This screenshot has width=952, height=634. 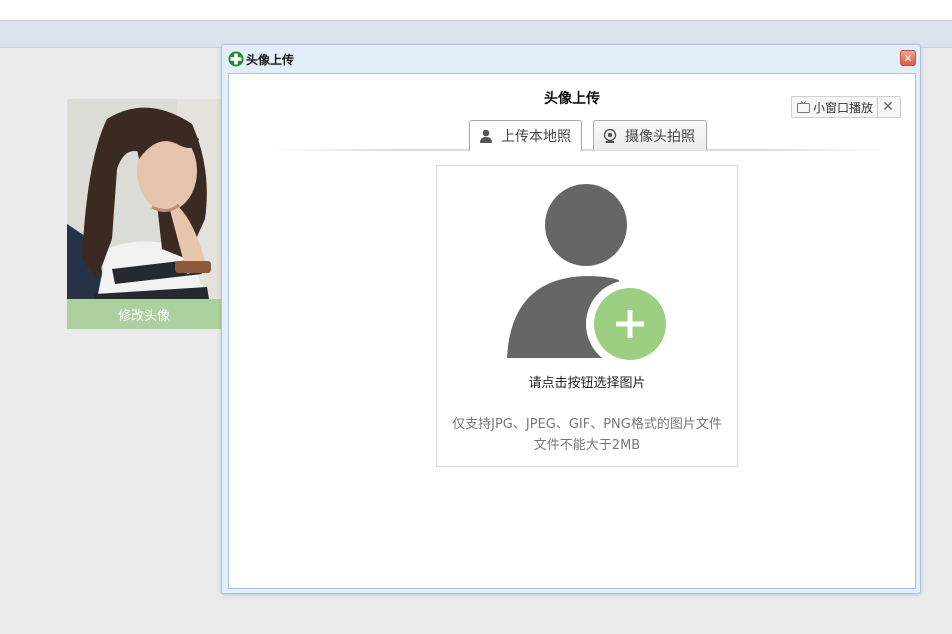 I want to click on webcam-icon, so click(x=610, y=135).